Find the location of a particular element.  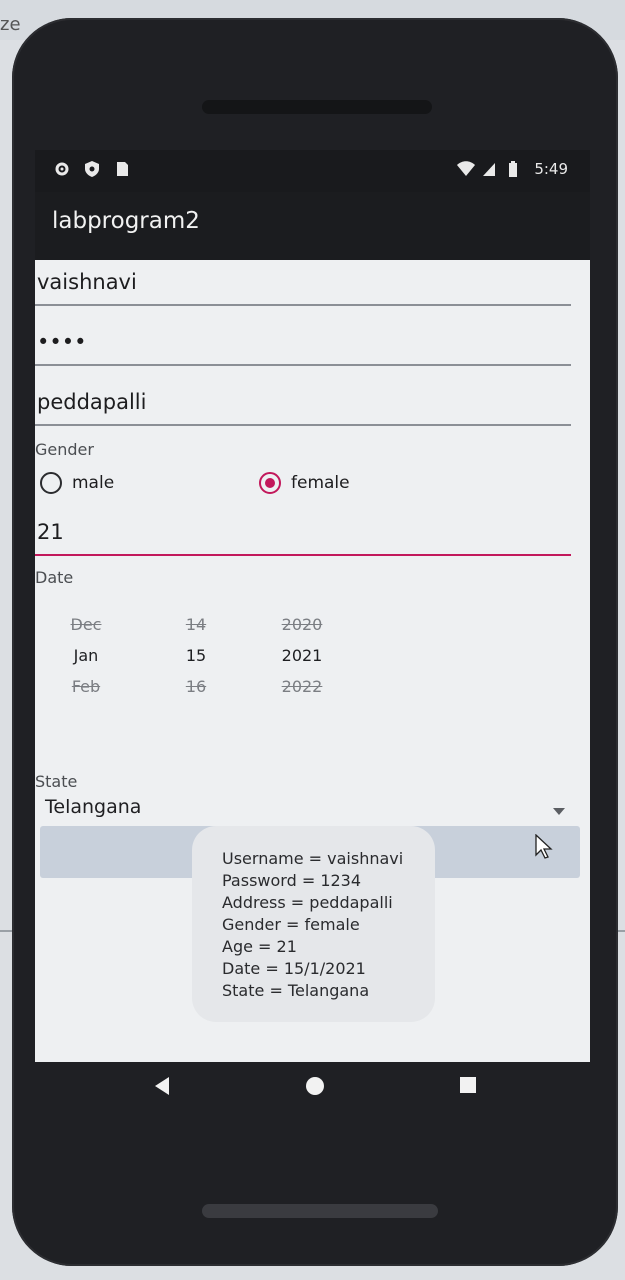

day-next: 16 is located at coordinates (196, 687).